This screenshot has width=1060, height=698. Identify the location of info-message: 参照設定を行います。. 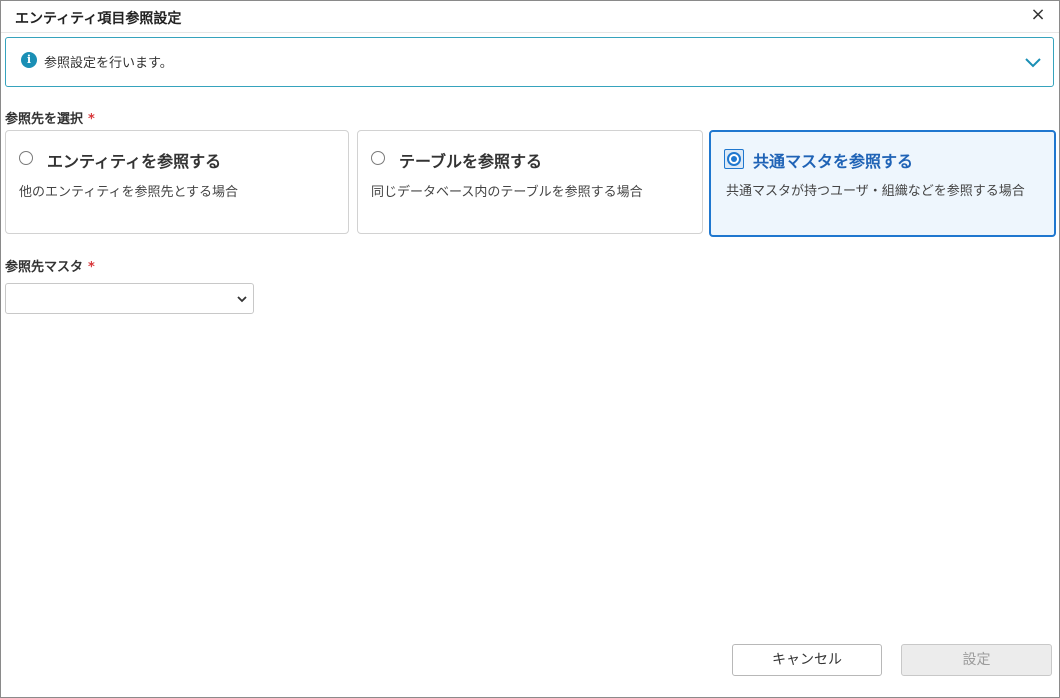
(108, 63).